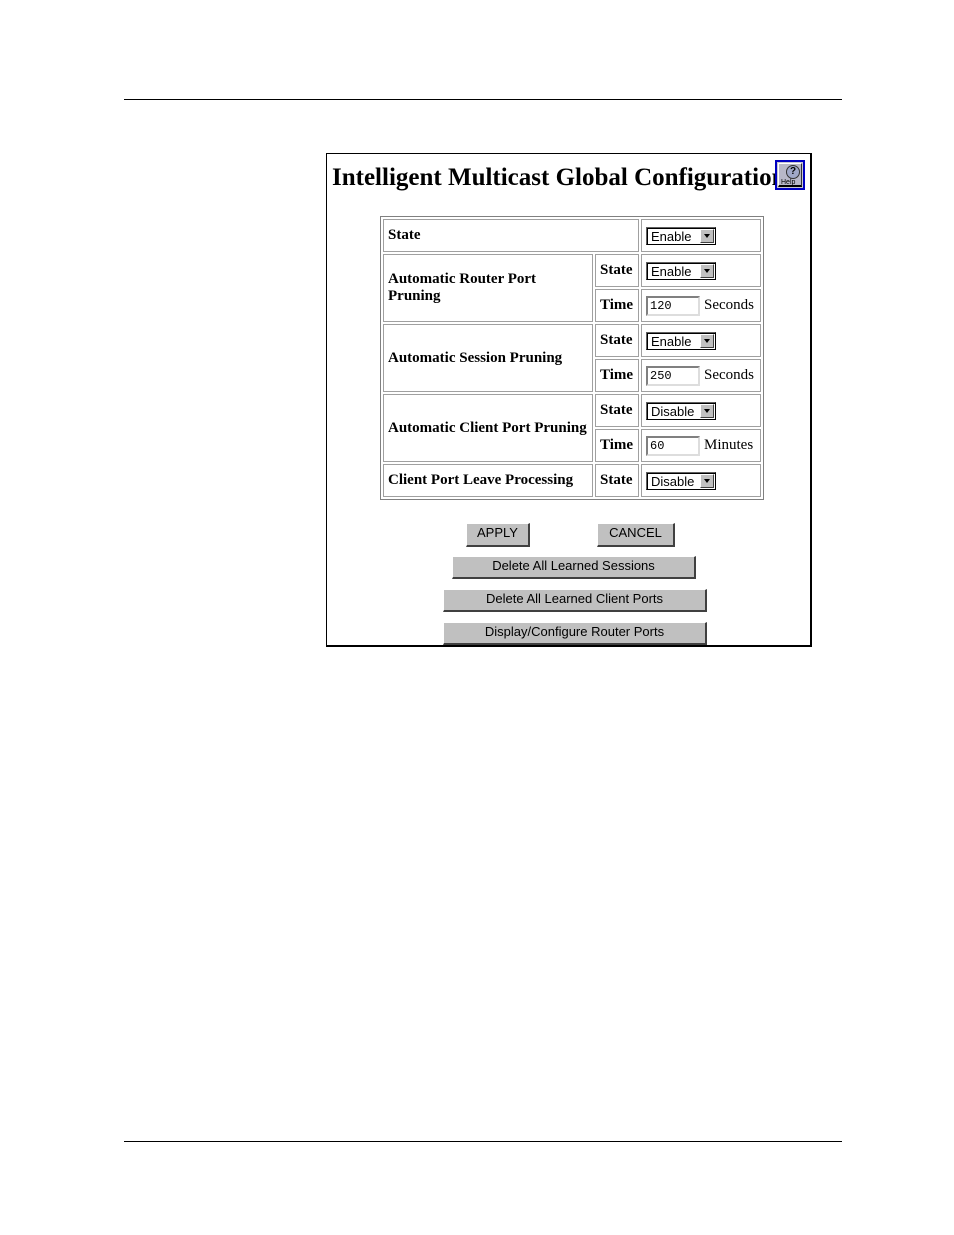 This screenshot has width=954, height=1235. Describe the element at coordinates (793, 172) in the screenshot. I see `question-mark-icon: ?` at that location.